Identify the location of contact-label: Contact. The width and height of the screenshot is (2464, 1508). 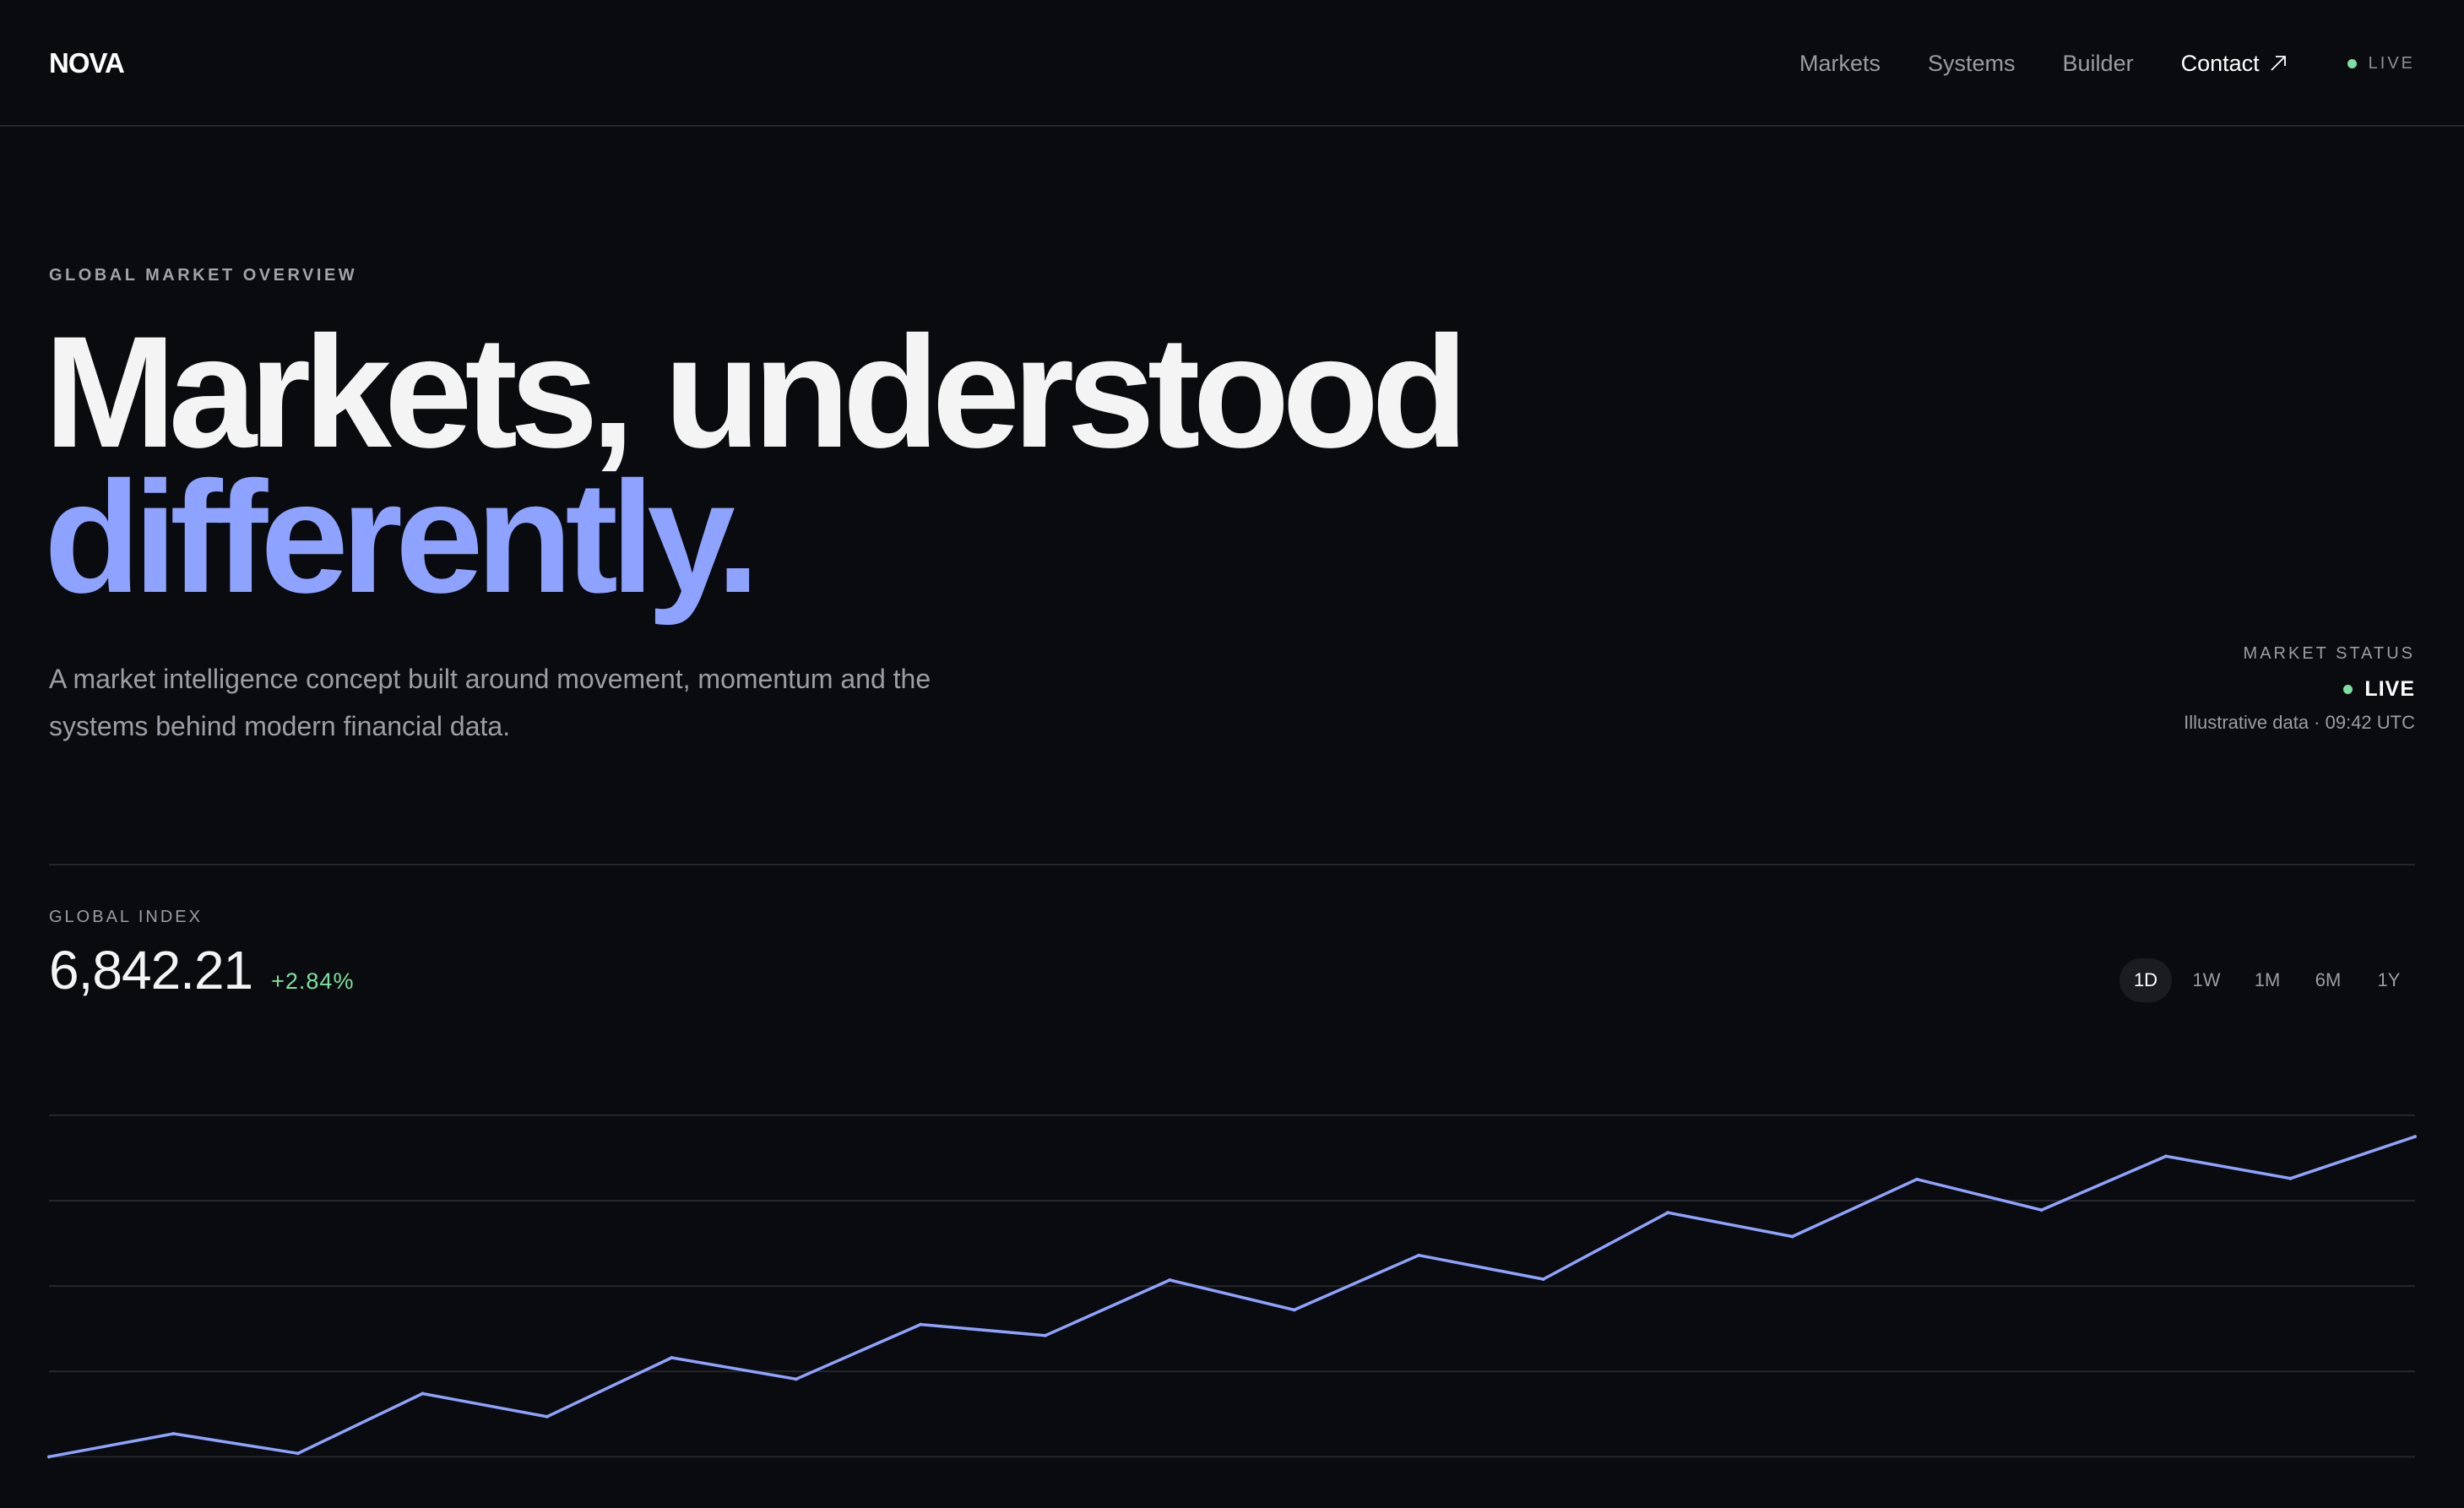
(2220, 63).